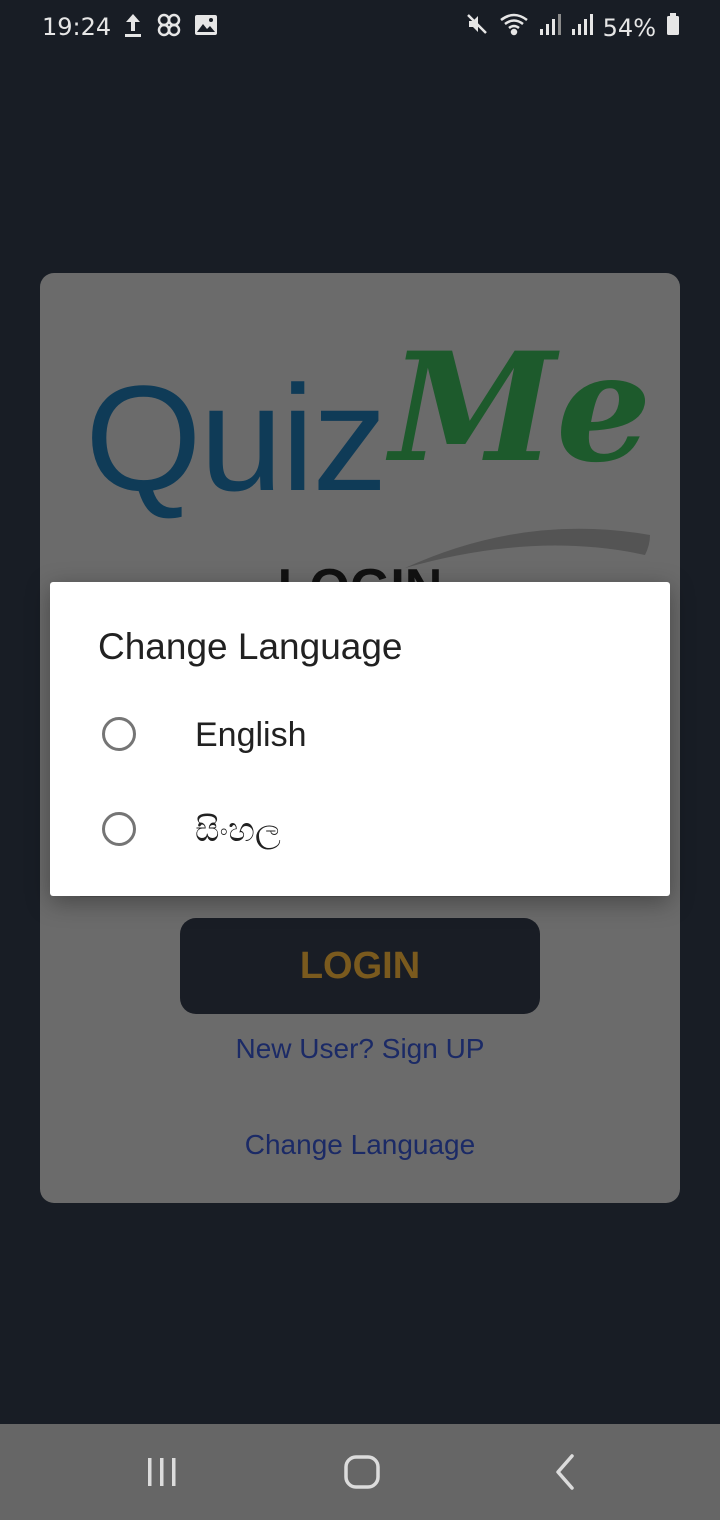  I want to click on status-bar: 19:24 54%, so click(360, 28).